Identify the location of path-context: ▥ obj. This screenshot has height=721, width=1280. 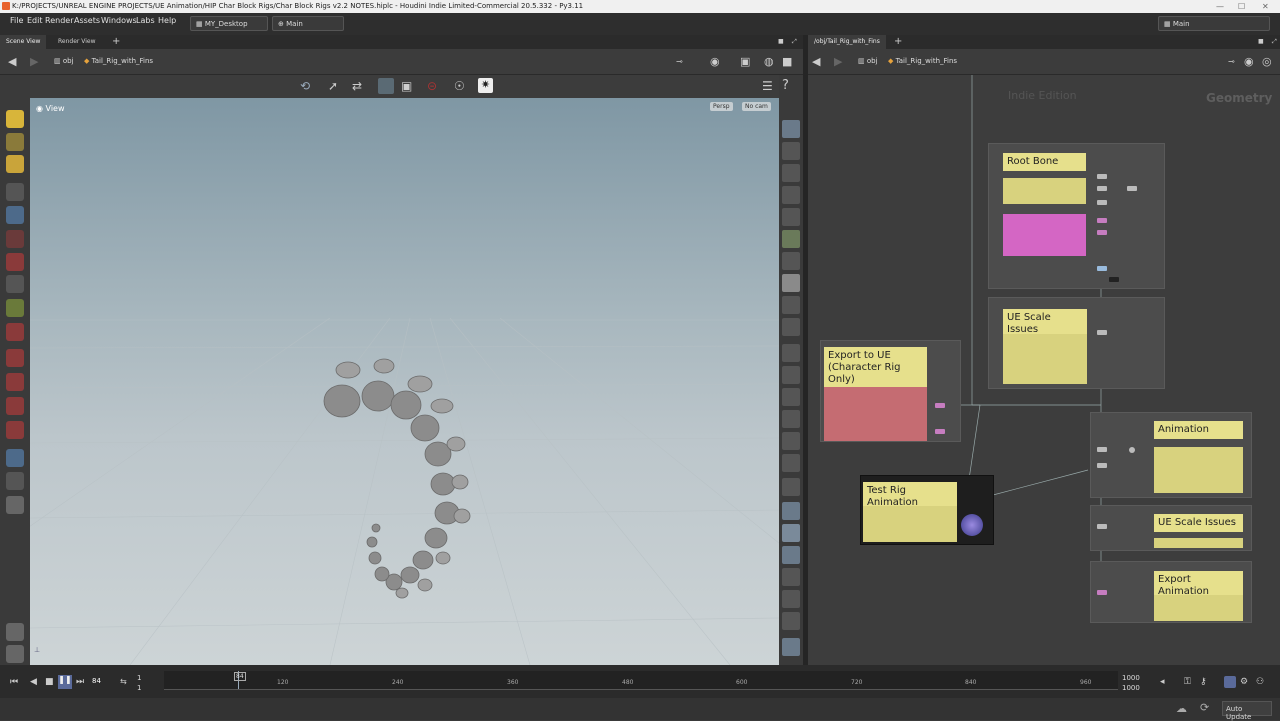
(64, 61).